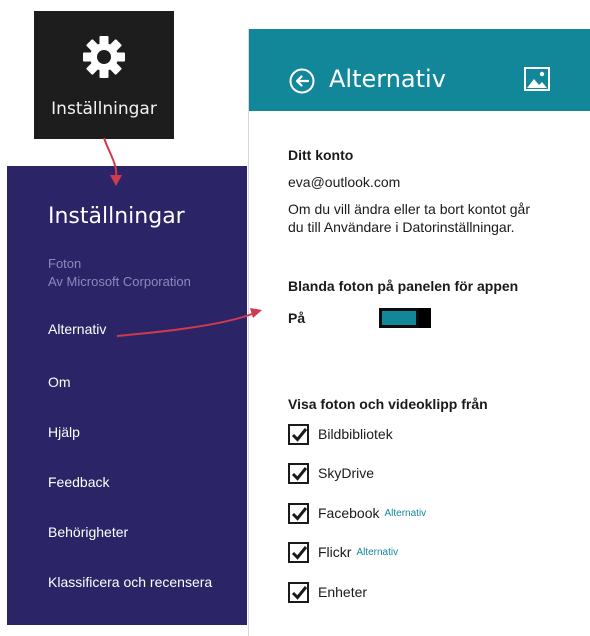  What do you see at coordinates (184, 325) in the screenshot?
I see `alternativ-arrow` at bounding box center [184, 325].